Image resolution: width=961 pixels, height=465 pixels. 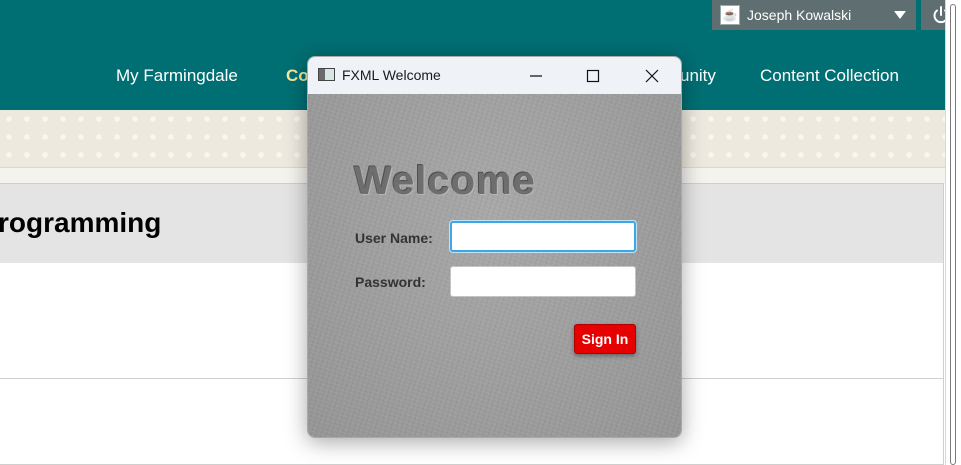 What do you see at coordinates (730, 15) in the screenshot?
I see `java-icon: ☕` at bounding box center [730, 15].